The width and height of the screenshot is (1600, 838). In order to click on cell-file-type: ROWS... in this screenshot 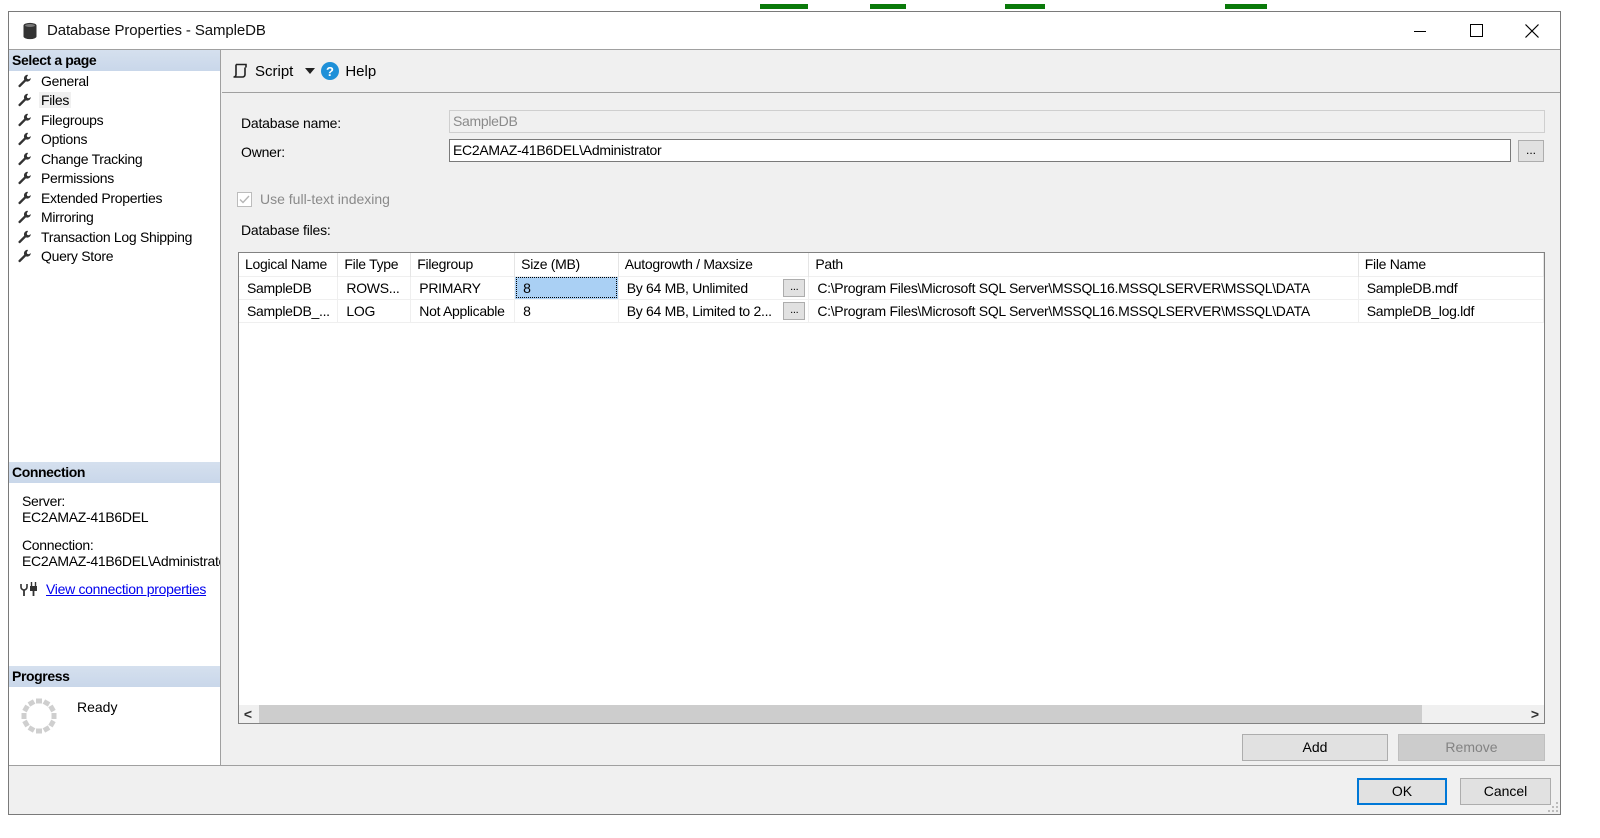, I will do `click(374, 287)`.